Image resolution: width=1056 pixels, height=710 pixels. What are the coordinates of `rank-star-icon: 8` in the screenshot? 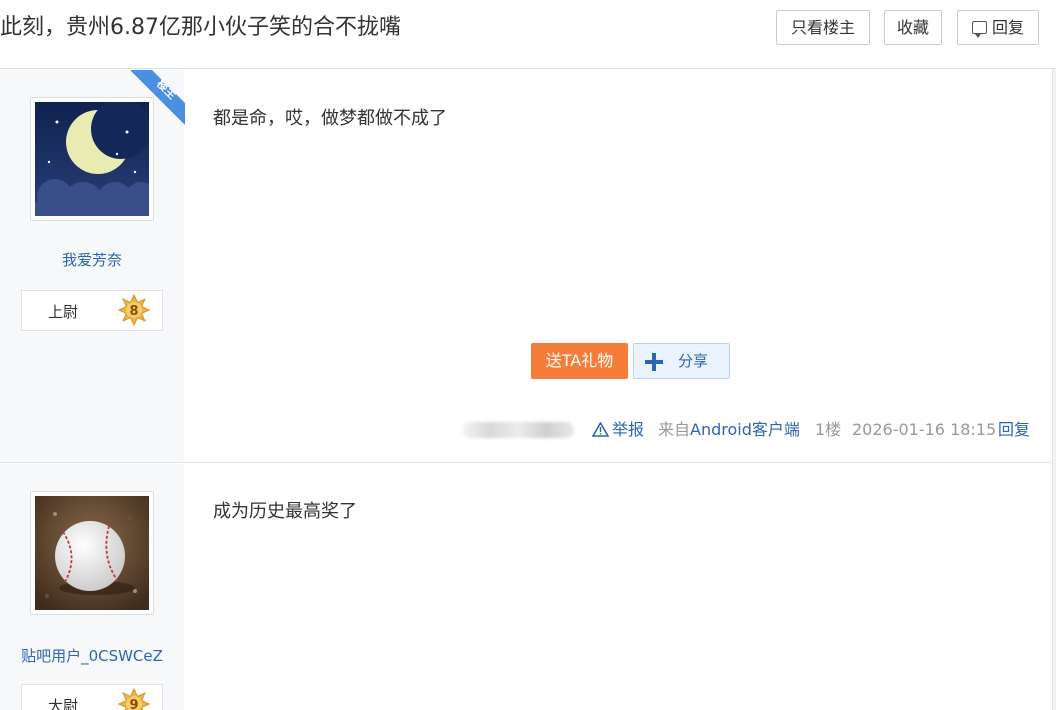 It's located at (134, 310).